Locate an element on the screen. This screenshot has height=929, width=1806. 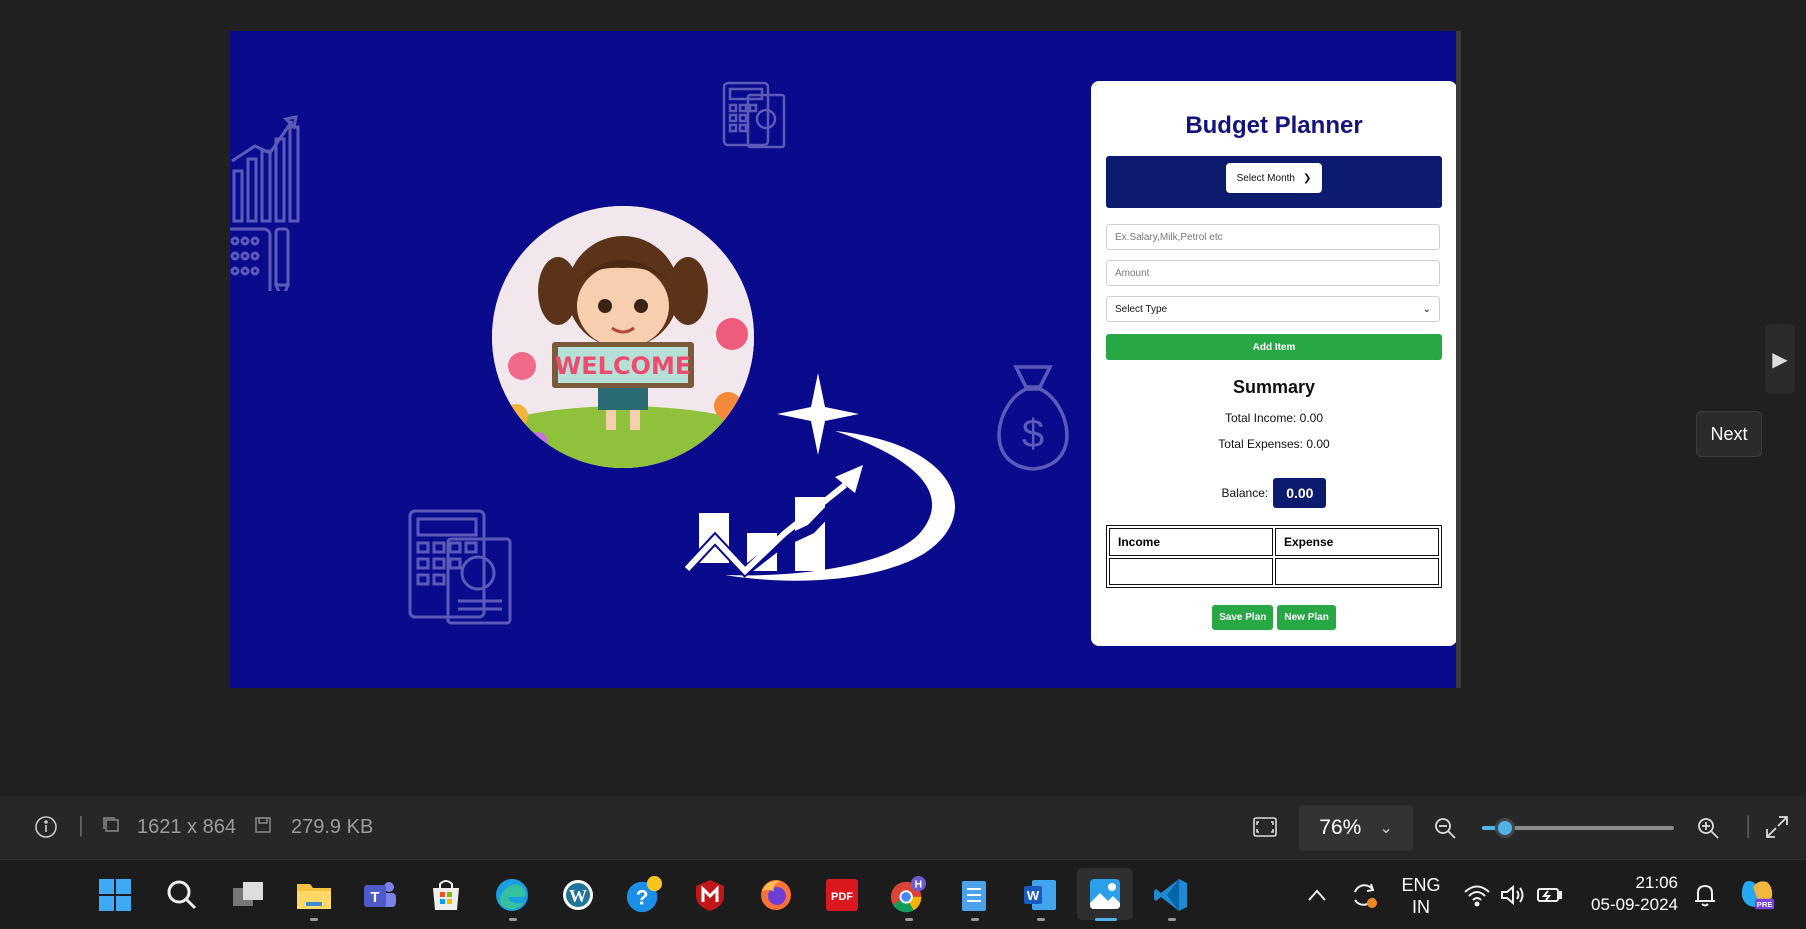
month-select-label: Select Month is located at coordinates (1265, 178).